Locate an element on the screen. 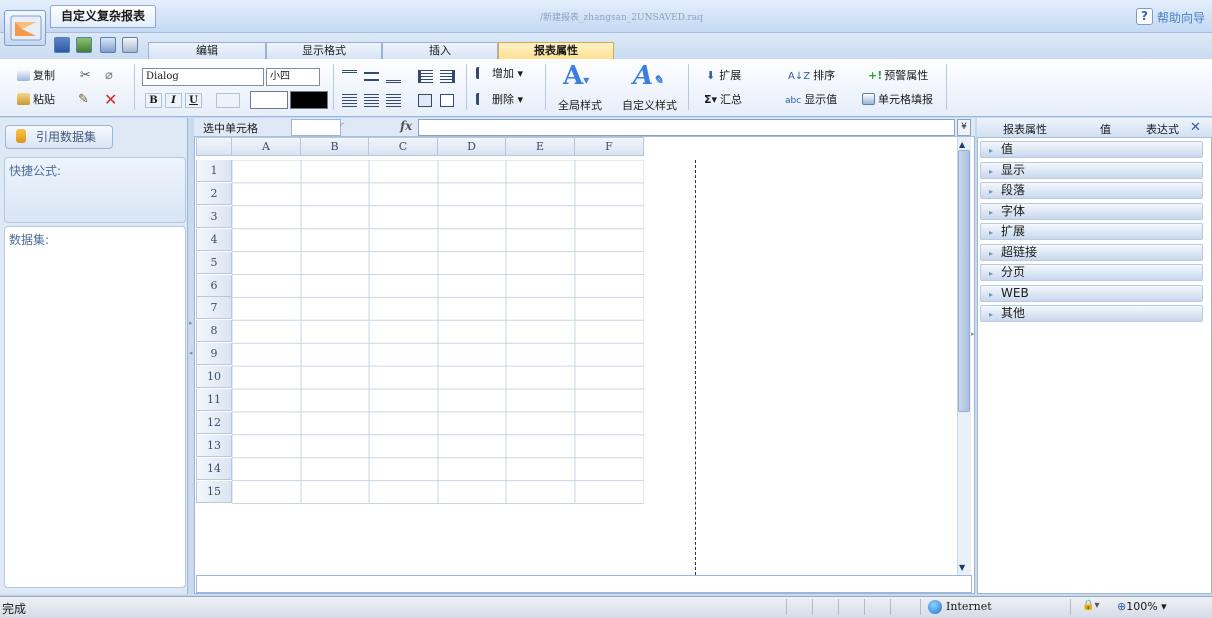  expand-arrow-icon: ▸ is located at coordinates (991, 273).